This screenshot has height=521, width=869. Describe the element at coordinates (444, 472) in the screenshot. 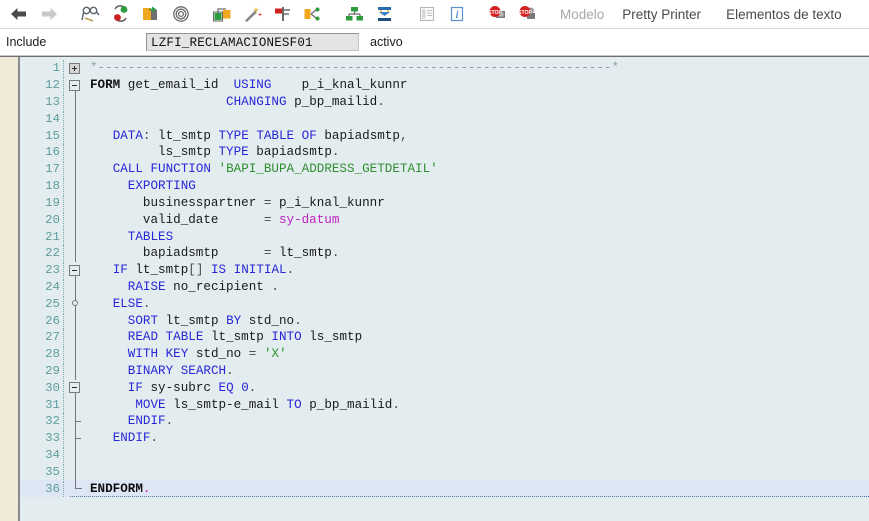

I see `code-line: 35` at that location.